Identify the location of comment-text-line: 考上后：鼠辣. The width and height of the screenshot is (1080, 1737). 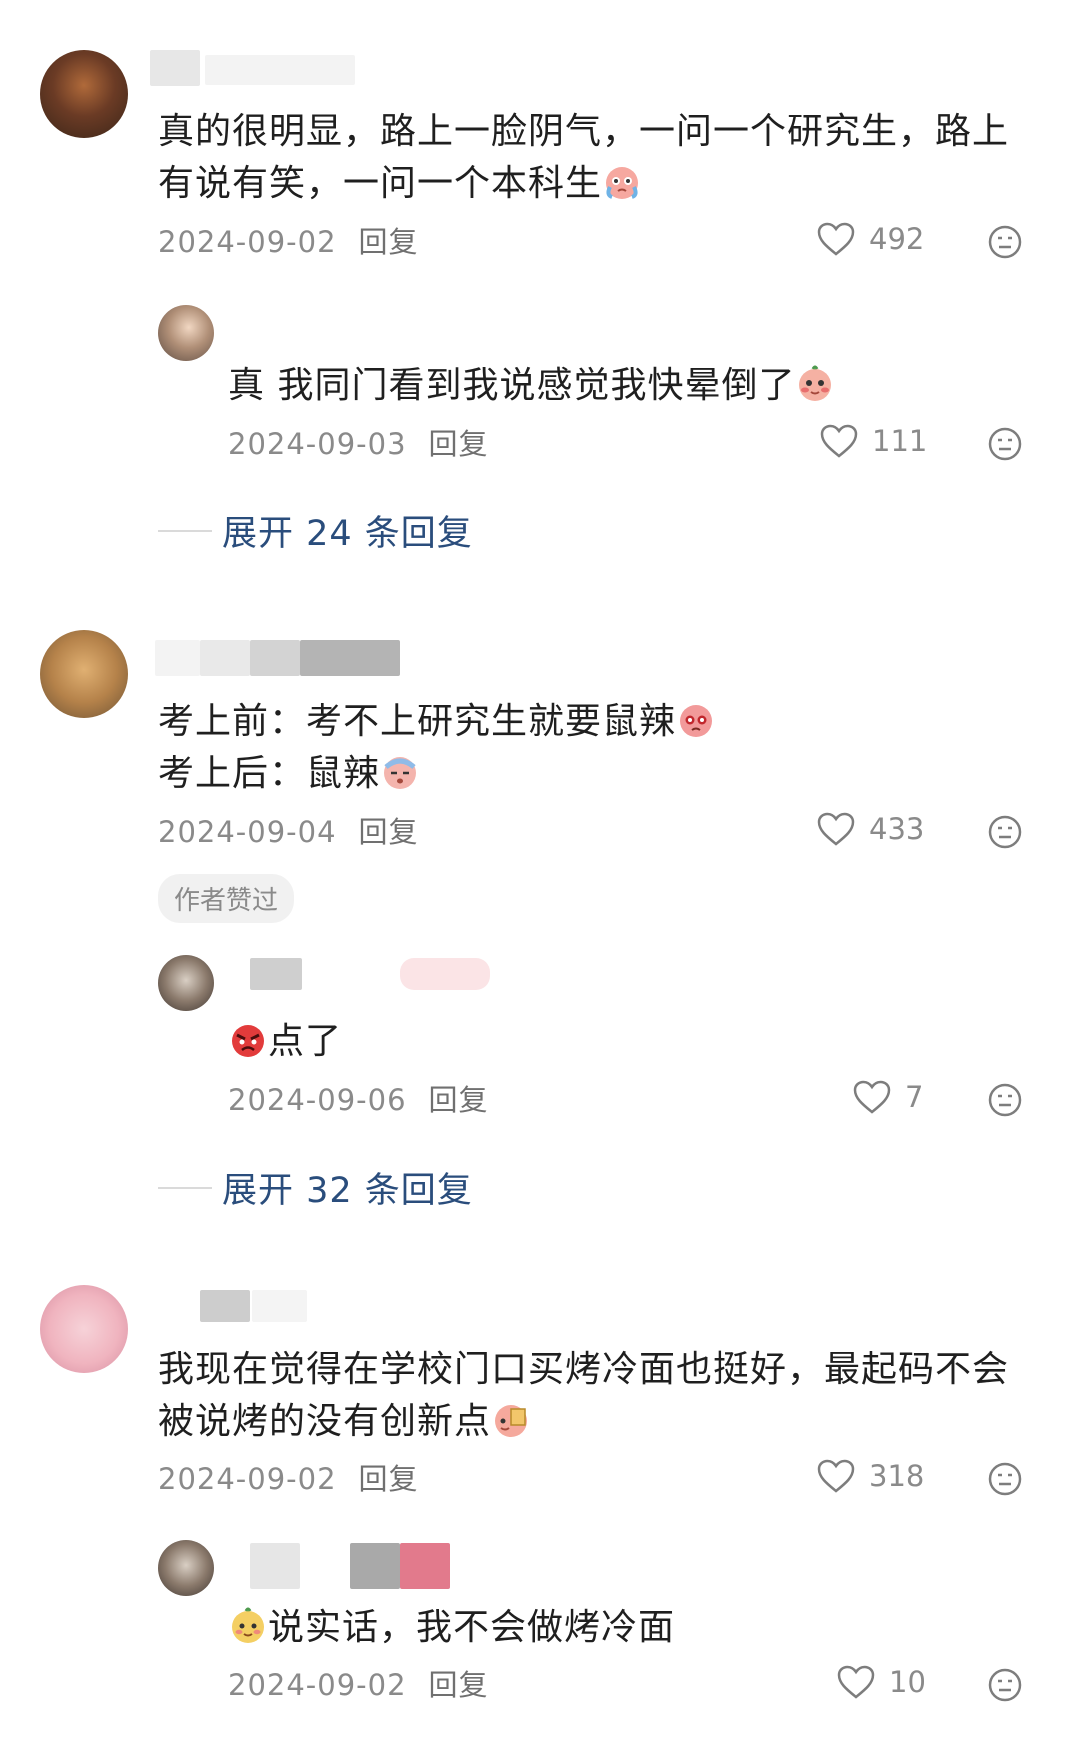
(289, 774).